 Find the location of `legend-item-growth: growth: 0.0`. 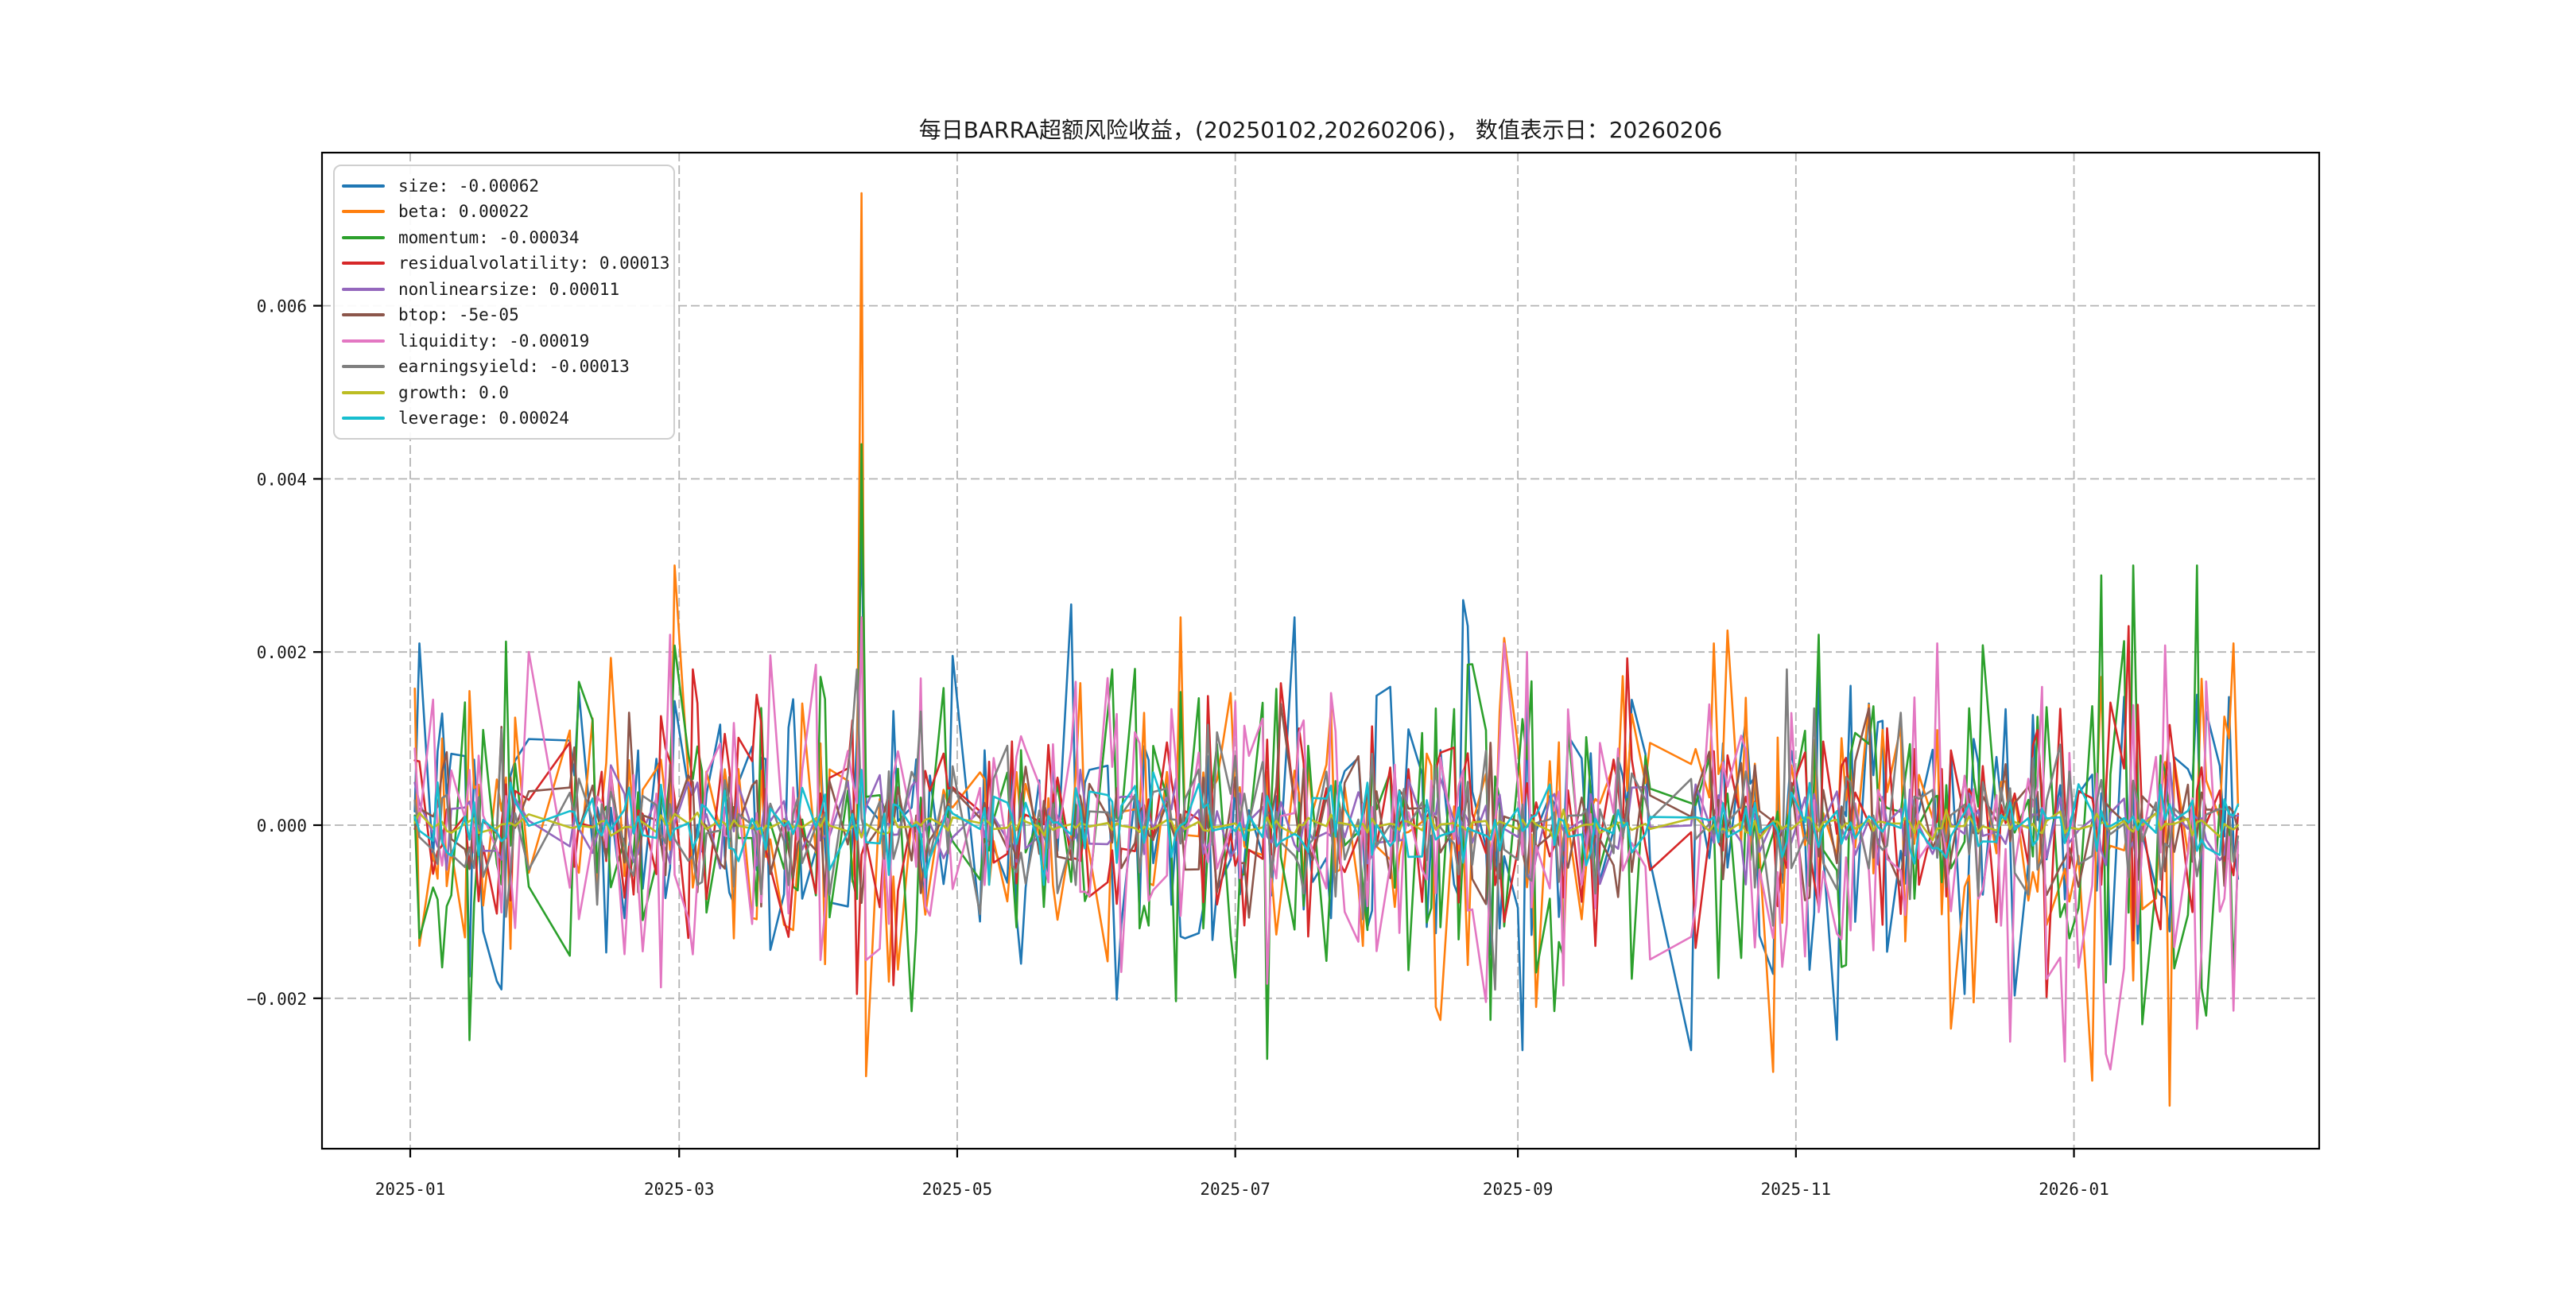

legend-item-growth: growth: 0.0 is located at coordinates (503, 392).